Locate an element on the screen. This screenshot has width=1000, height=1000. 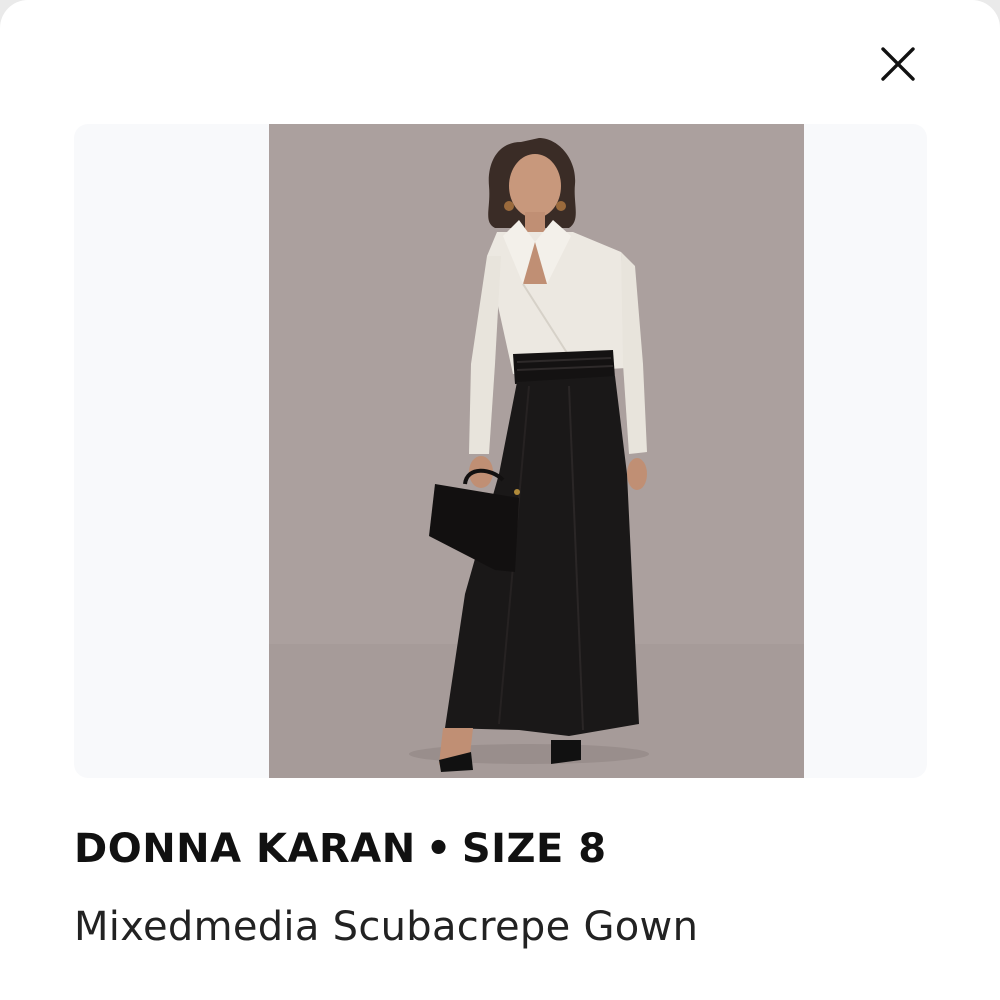
close-icon is located at coordinates (898, 64).